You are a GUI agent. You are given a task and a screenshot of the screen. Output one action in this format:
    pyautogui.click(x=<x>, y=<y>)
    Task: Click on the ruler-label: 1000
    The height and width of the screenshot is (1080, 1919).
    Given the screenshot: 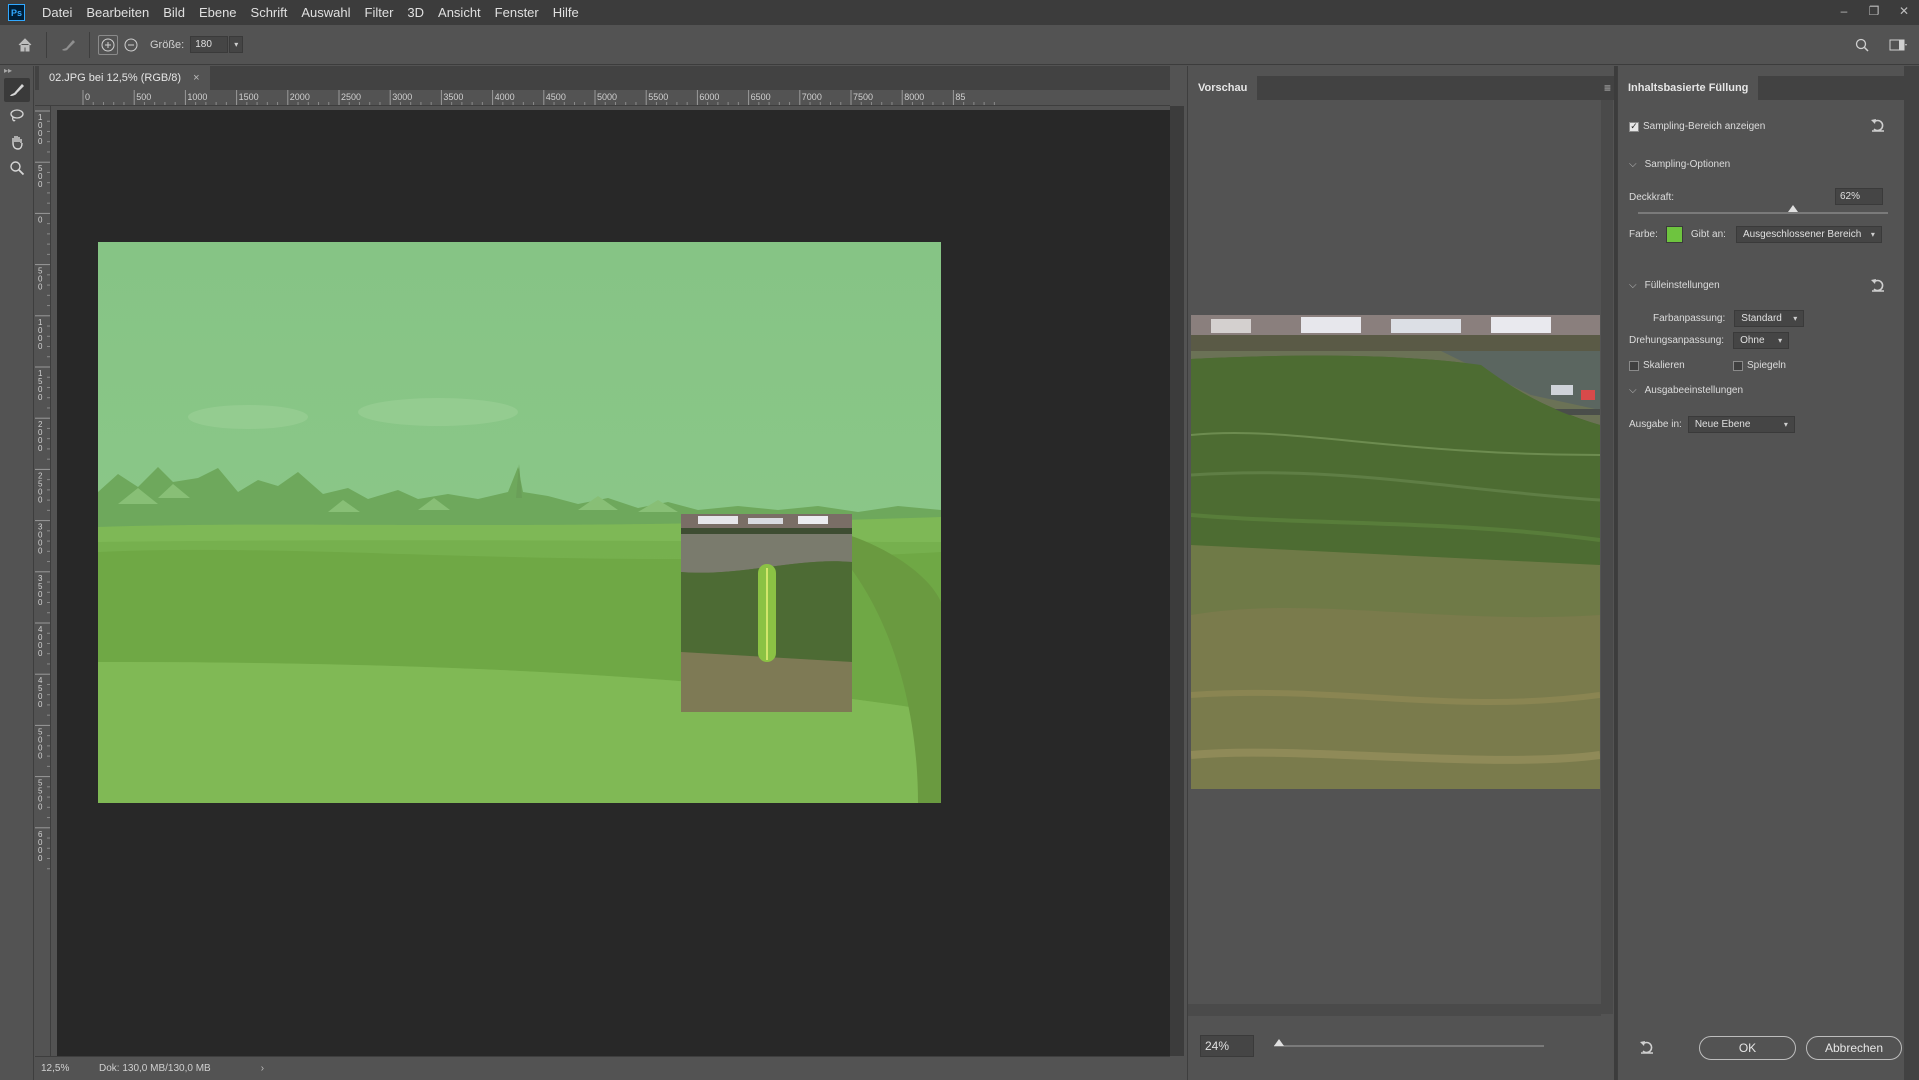 What is the action you would take?
    pyautogui.click(x=197, y=97)
    